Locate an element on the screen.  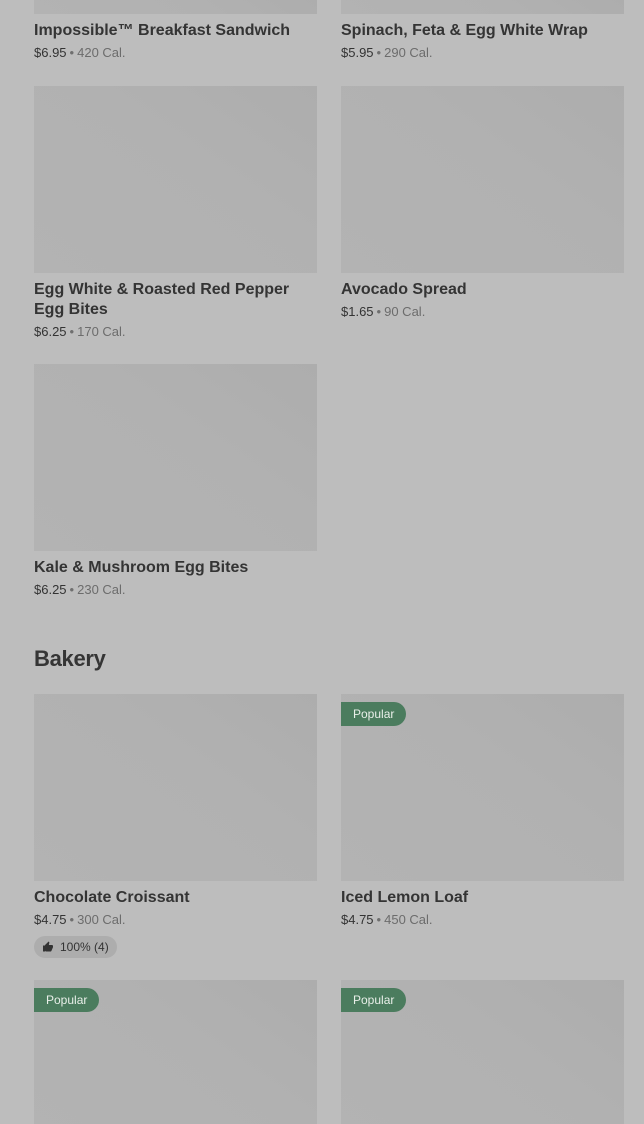
rating-badge: 100% (4) is located at coordinates (75, 947).